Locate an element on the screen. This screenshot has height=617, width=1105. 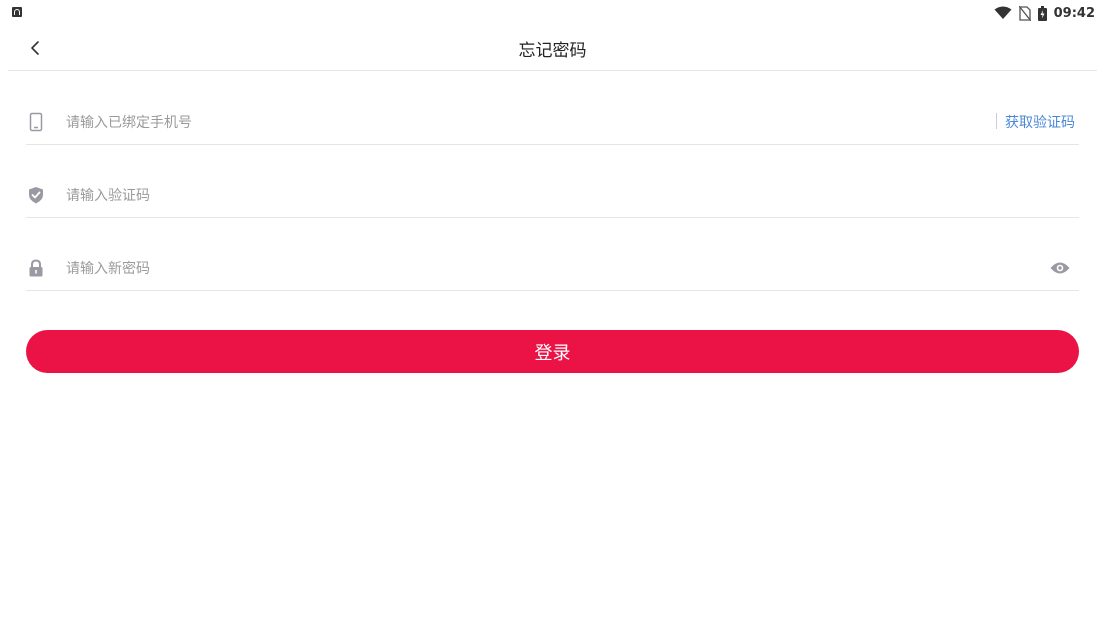
password-input is located at coordinates (536, 269).